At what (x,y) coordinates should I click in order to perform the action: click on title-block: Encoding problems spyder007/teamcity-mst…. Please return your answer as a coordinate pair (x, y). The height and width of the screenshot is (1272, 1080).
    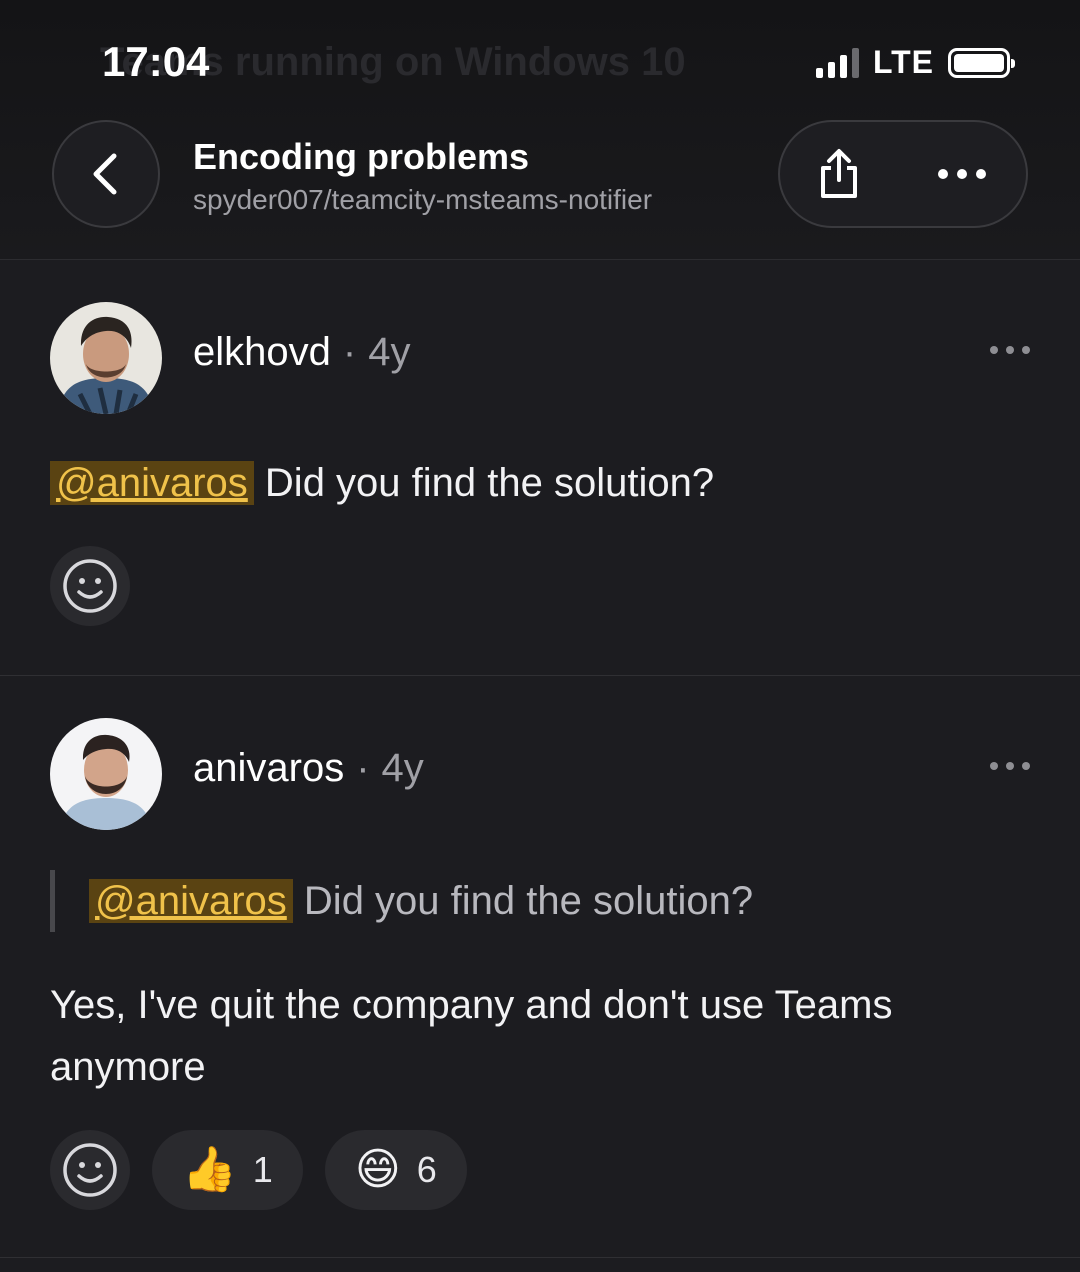
    Looking at the image, I should click on (422, 176).